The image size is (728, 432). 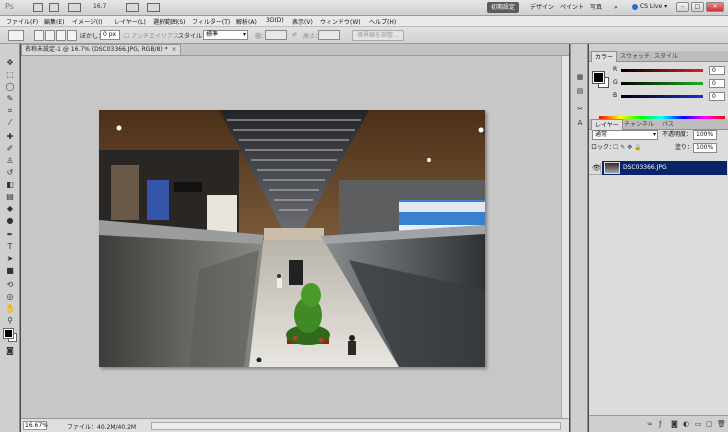 What do you see at coordinates (572, 7) in the screenshot?
I see `workspace-painting: ペイント` at bounding box center [572, 7].